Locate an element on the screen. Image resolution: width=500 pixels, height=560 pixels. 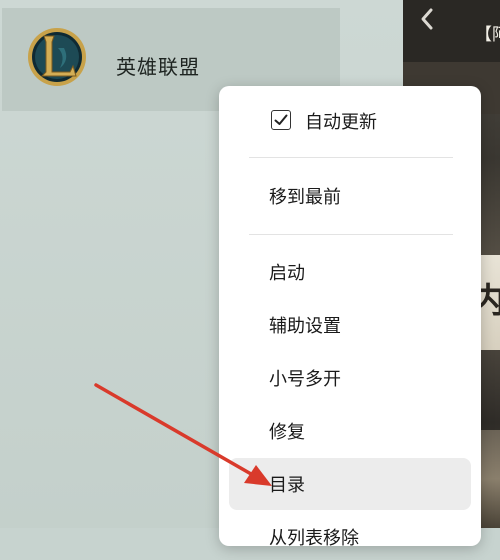
game-name: 英雄联盟 is located at coordinates (158, 67).